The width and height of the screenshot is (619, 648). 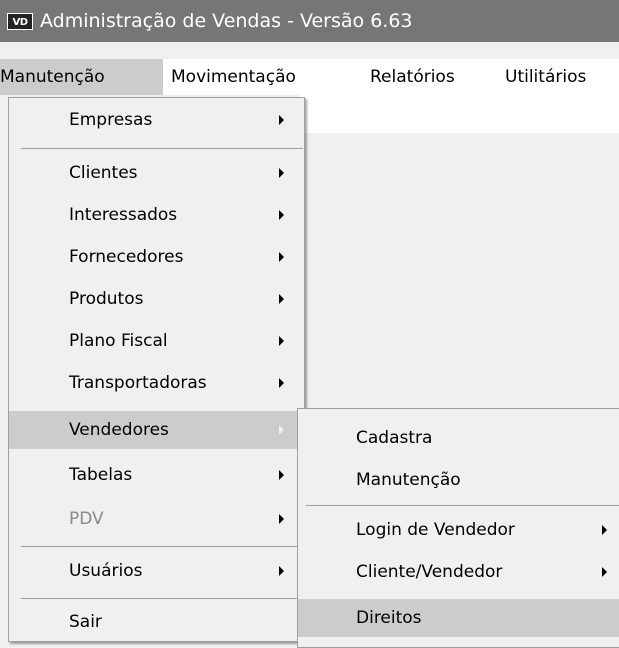 I want to click on app-icon: VD, so click(x=20, y=21).